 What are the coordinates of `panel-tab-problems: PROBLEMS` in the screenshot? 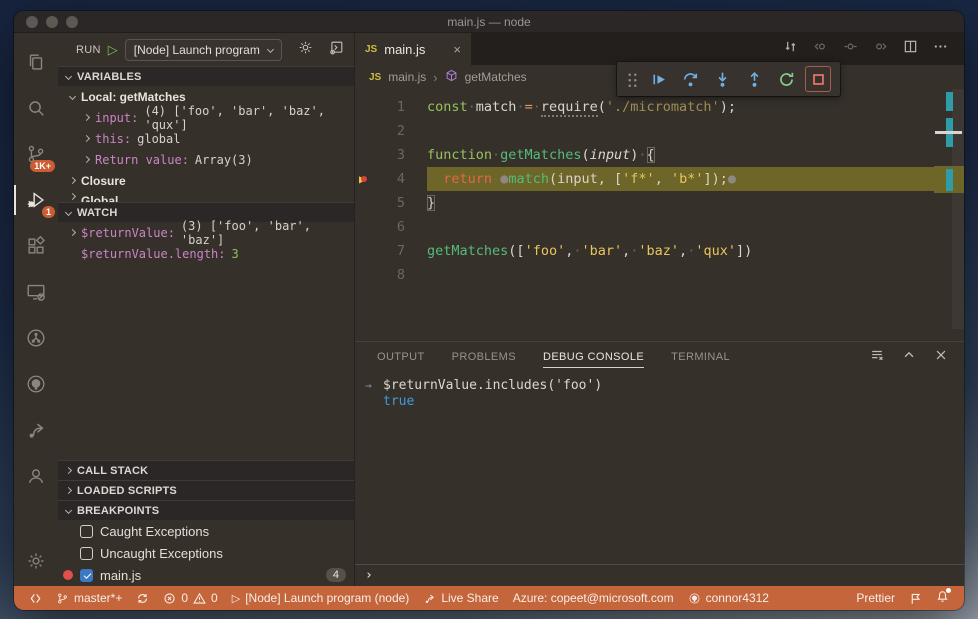 It's located at (484, 357).